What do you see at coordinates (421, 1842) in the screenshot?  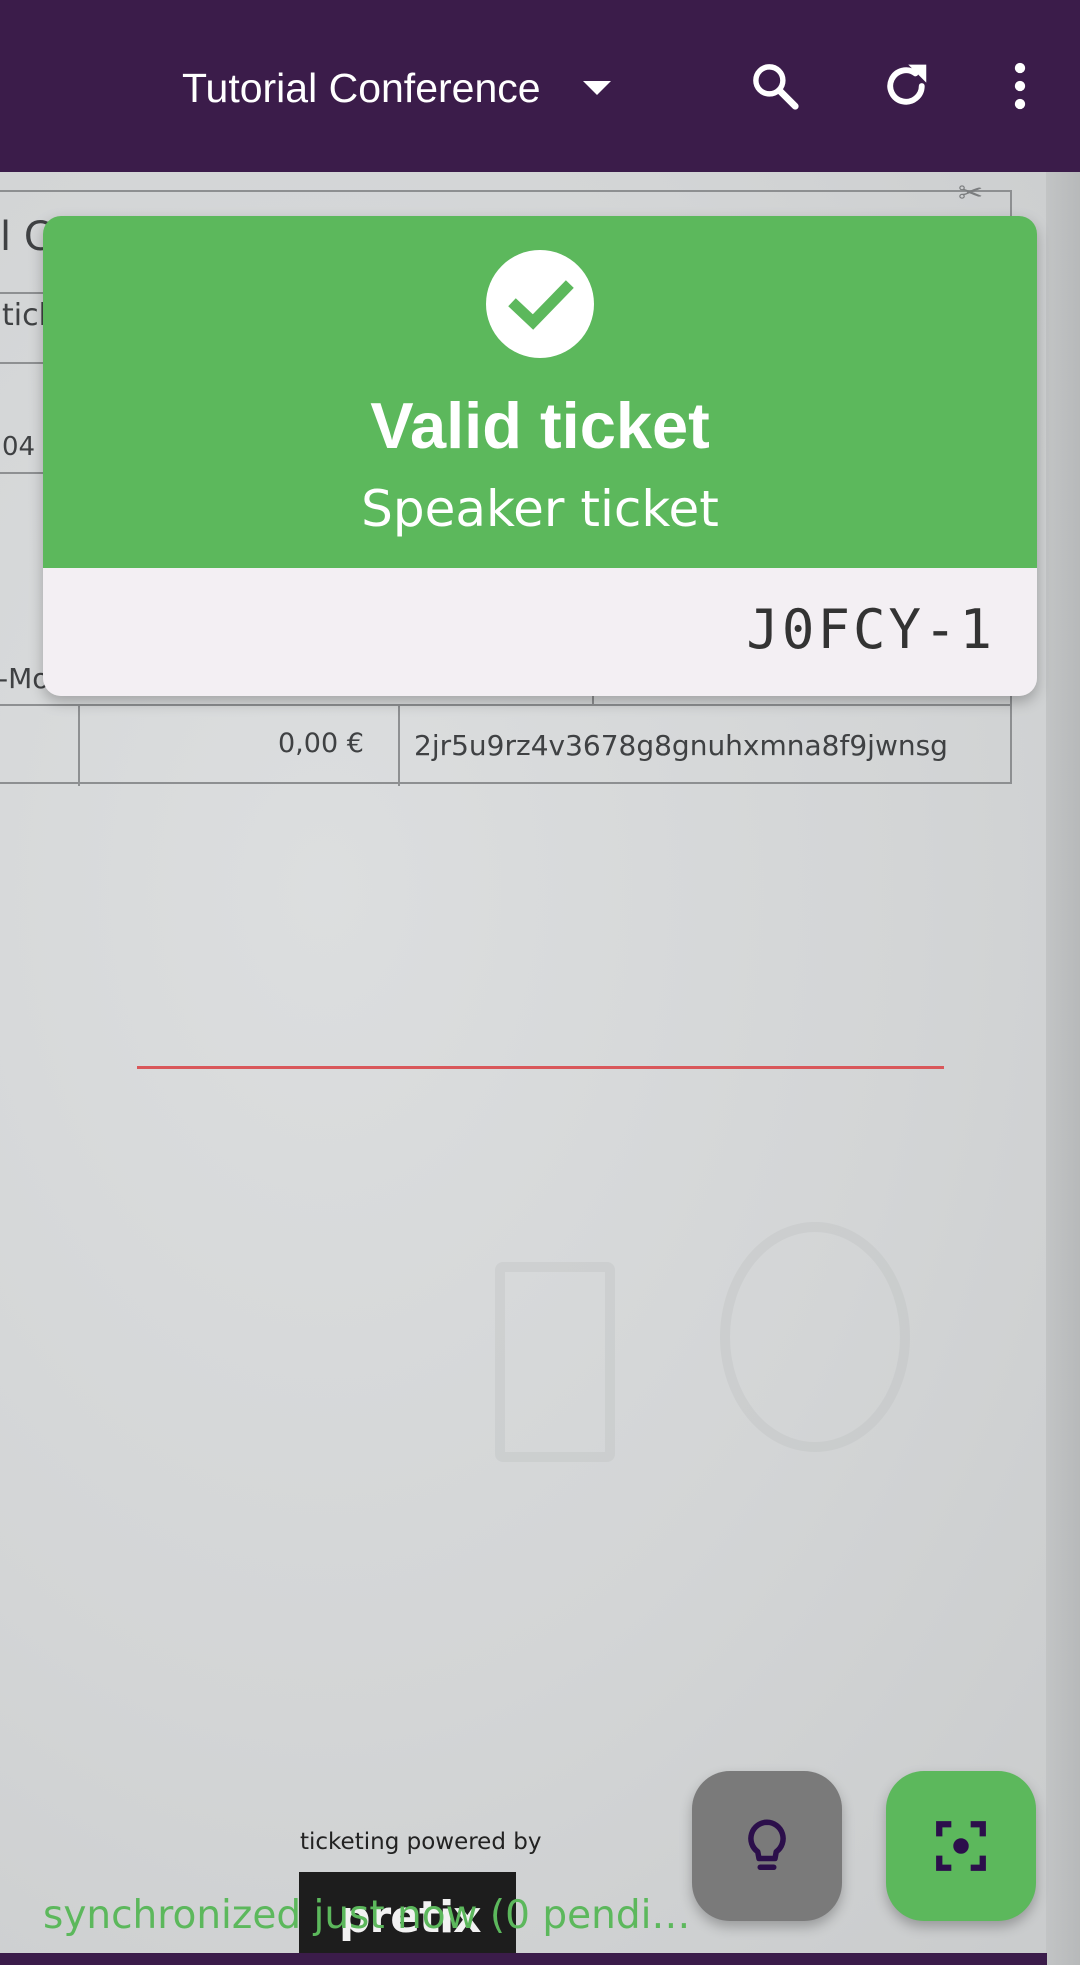 I see `powered-by-text: ticketing powered by` at bounding box center [421, 1842].